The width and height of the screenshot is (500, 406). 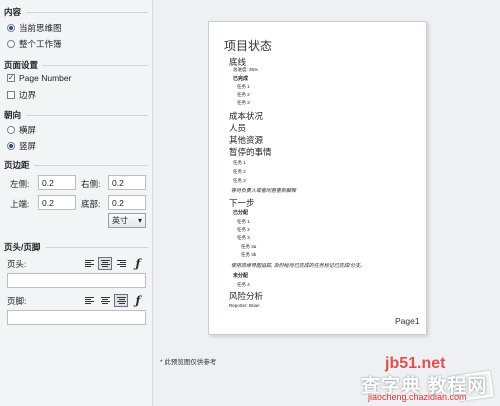 What do you see at coordinates (13, 12) in the screenshot?
I see `content-section-title: 内容` at bounding box center [13, 12].